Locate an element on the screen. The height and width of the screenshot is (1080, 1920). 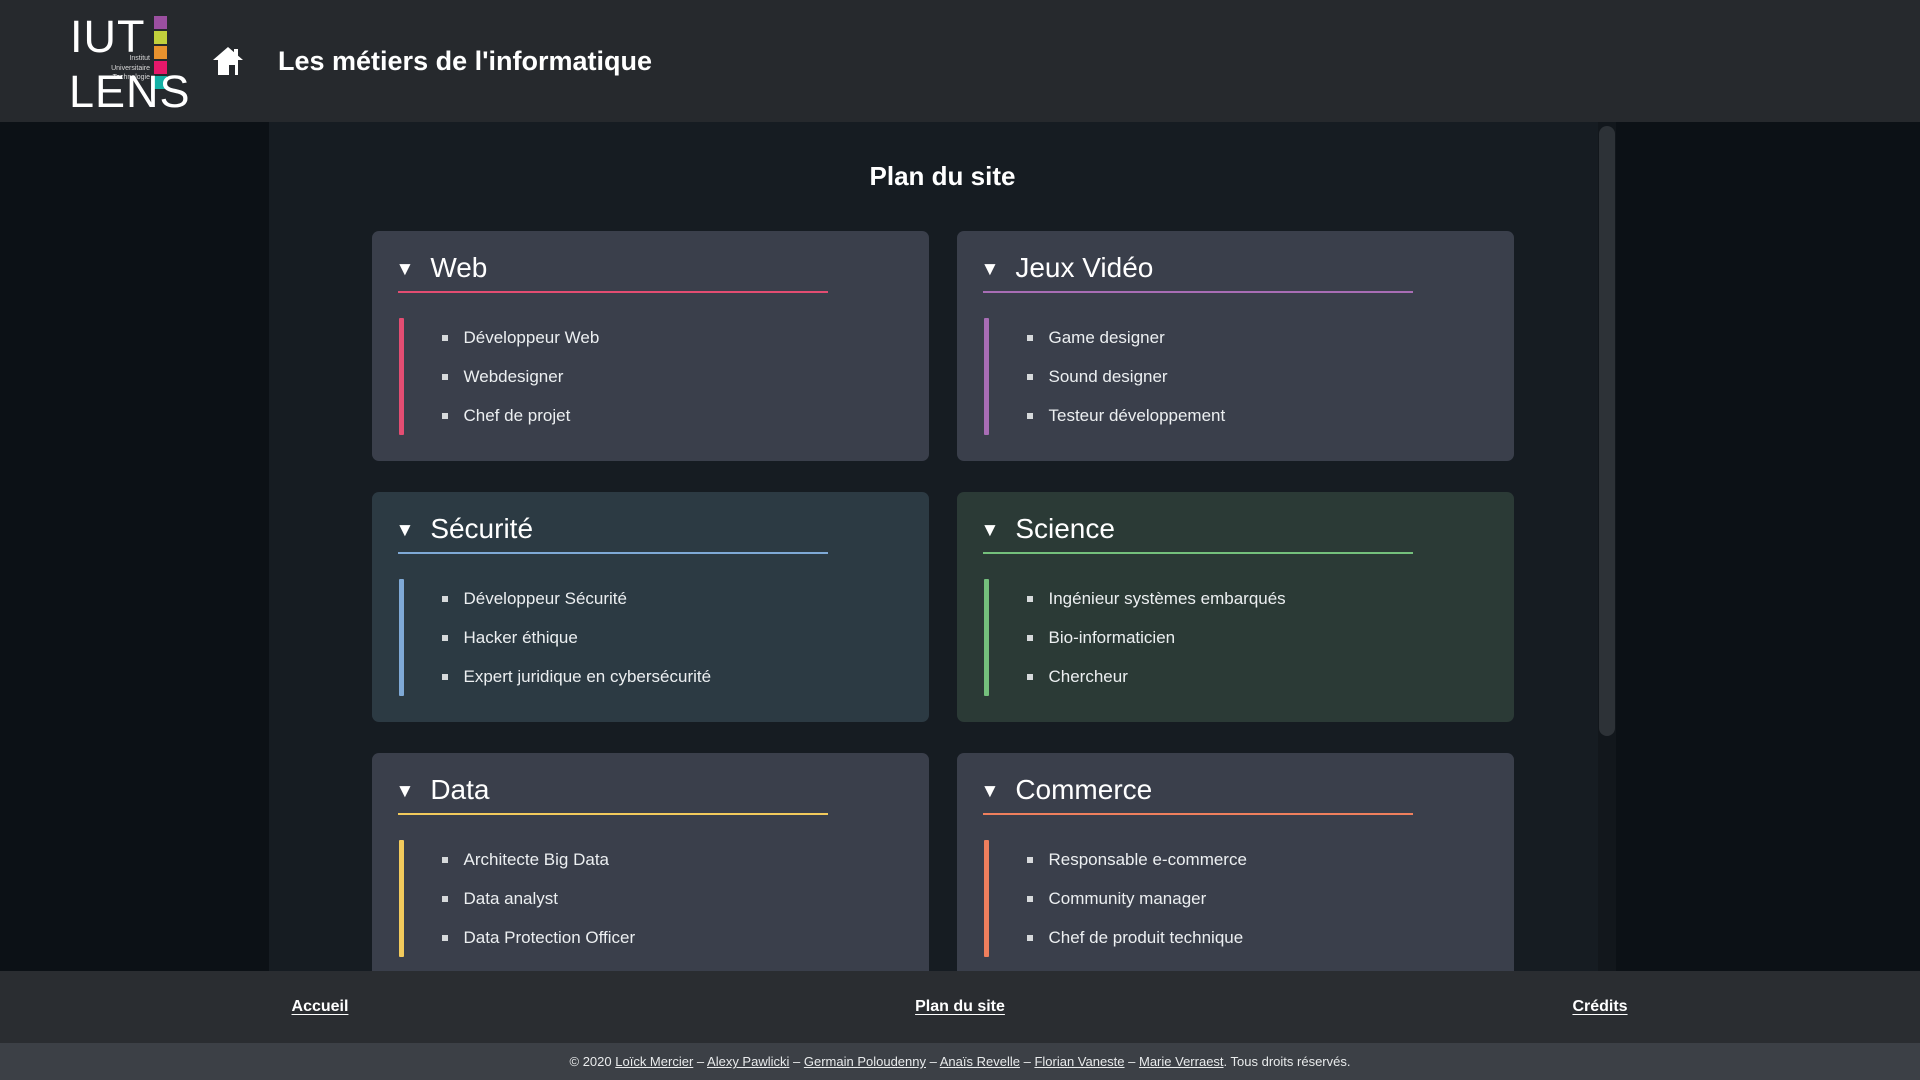
rights-reserved-text: . Tous droits réservés. is located at coordinates (1287, 1061).